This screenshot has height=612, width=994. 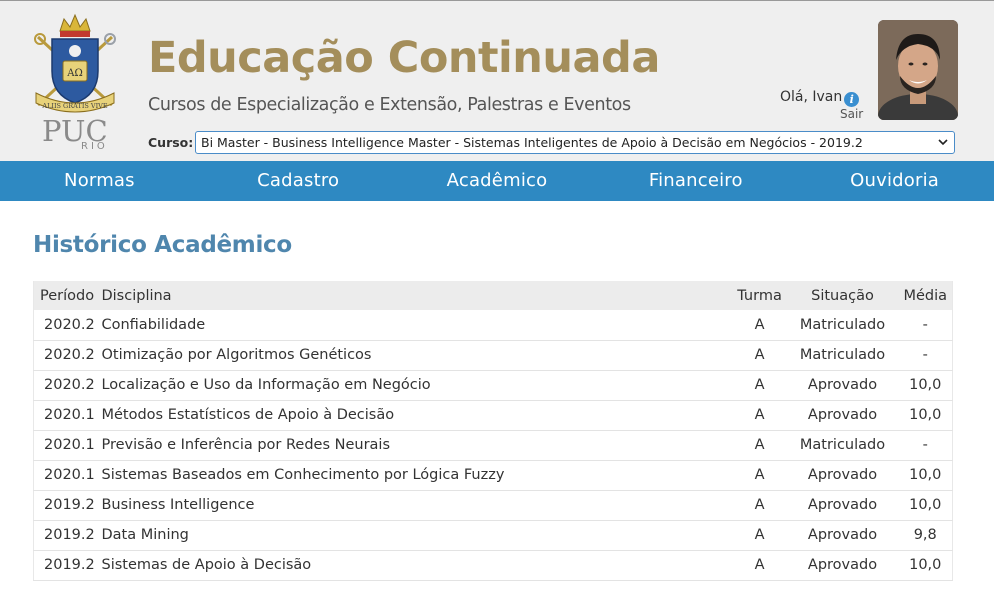 I want to click on nav-item-academico: Acadêmico, so click(x=497, y=181).